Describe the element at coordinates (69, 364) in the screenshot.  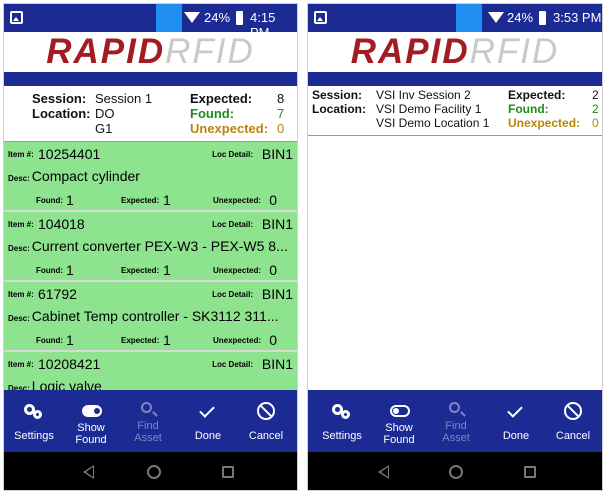
I see `item-number: 10208421` at that location.